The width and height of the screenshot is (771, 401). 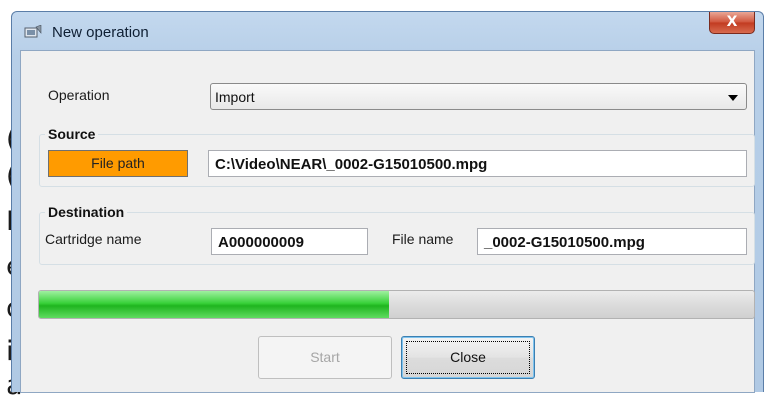 What do you see at coordinates (733, 98) in the screenshot?
I see `chevron-down-icon` at bounding box center [733, 98].